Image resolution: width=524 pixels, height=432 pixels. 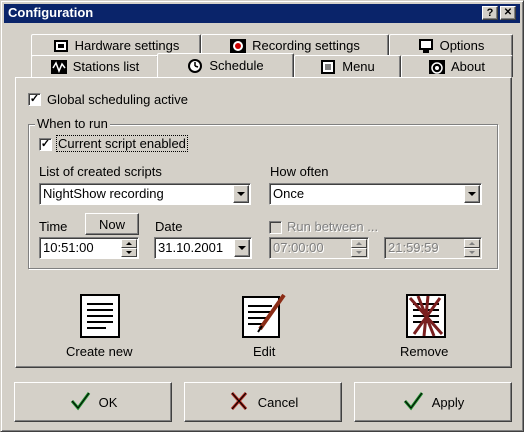 What do you see at coordinates (127, 45) in the screenshot?
I see `tab-label: Hardware settings` at bounding box center [127, 45].